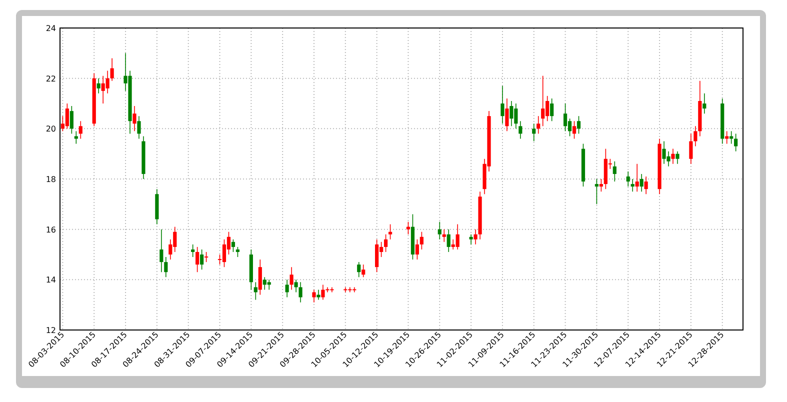 Image resolution: width=787 pixels, height=402 pixels. I want to click on y-tick-label: 22, so click(51, 79).